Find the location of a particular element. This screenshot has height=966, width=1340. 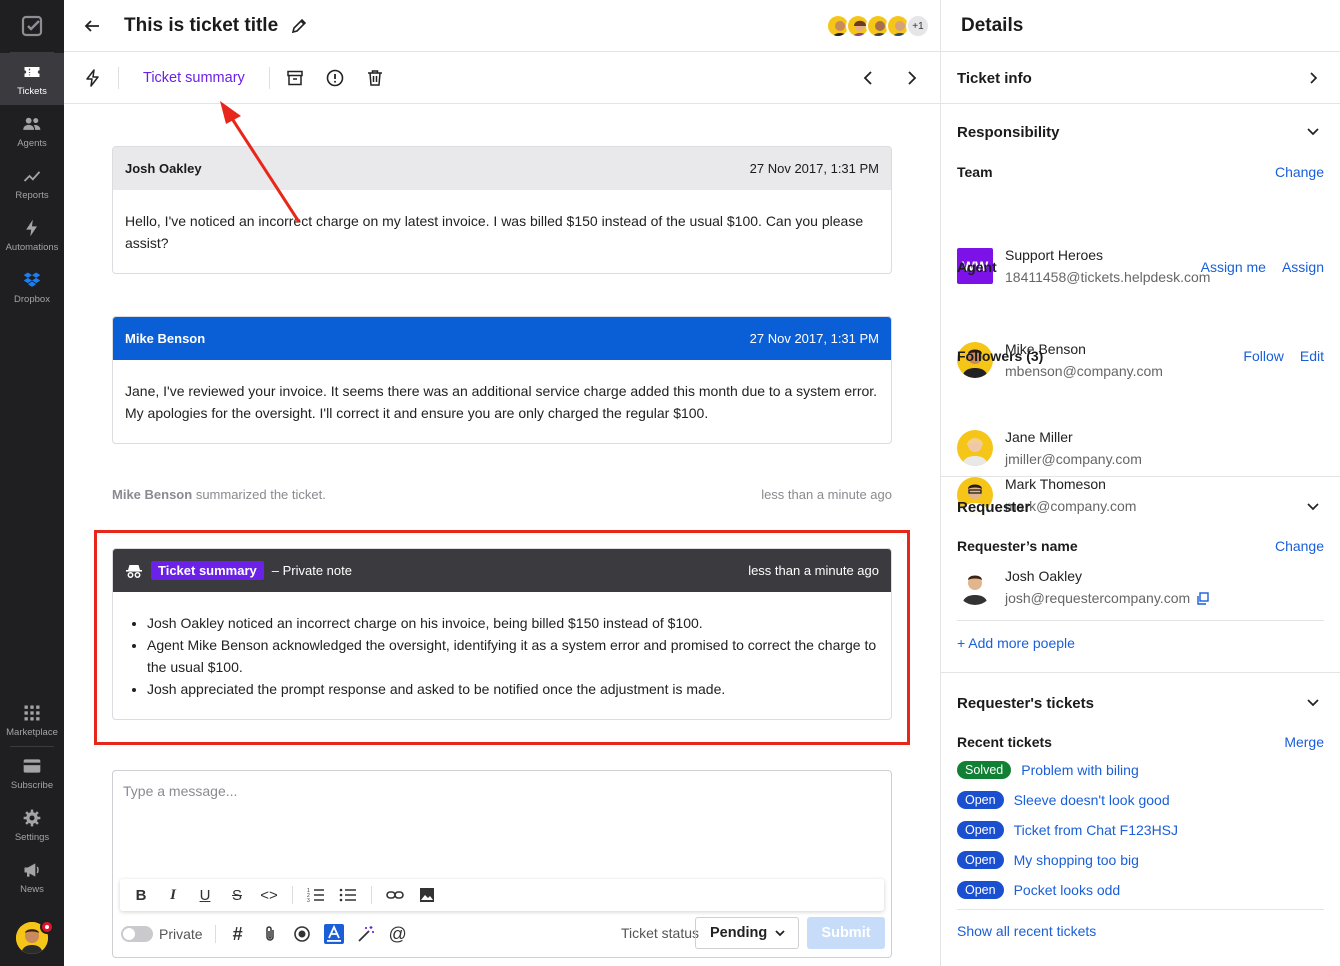

nav-item-agents: Agents is located at coordinates (32, 131).